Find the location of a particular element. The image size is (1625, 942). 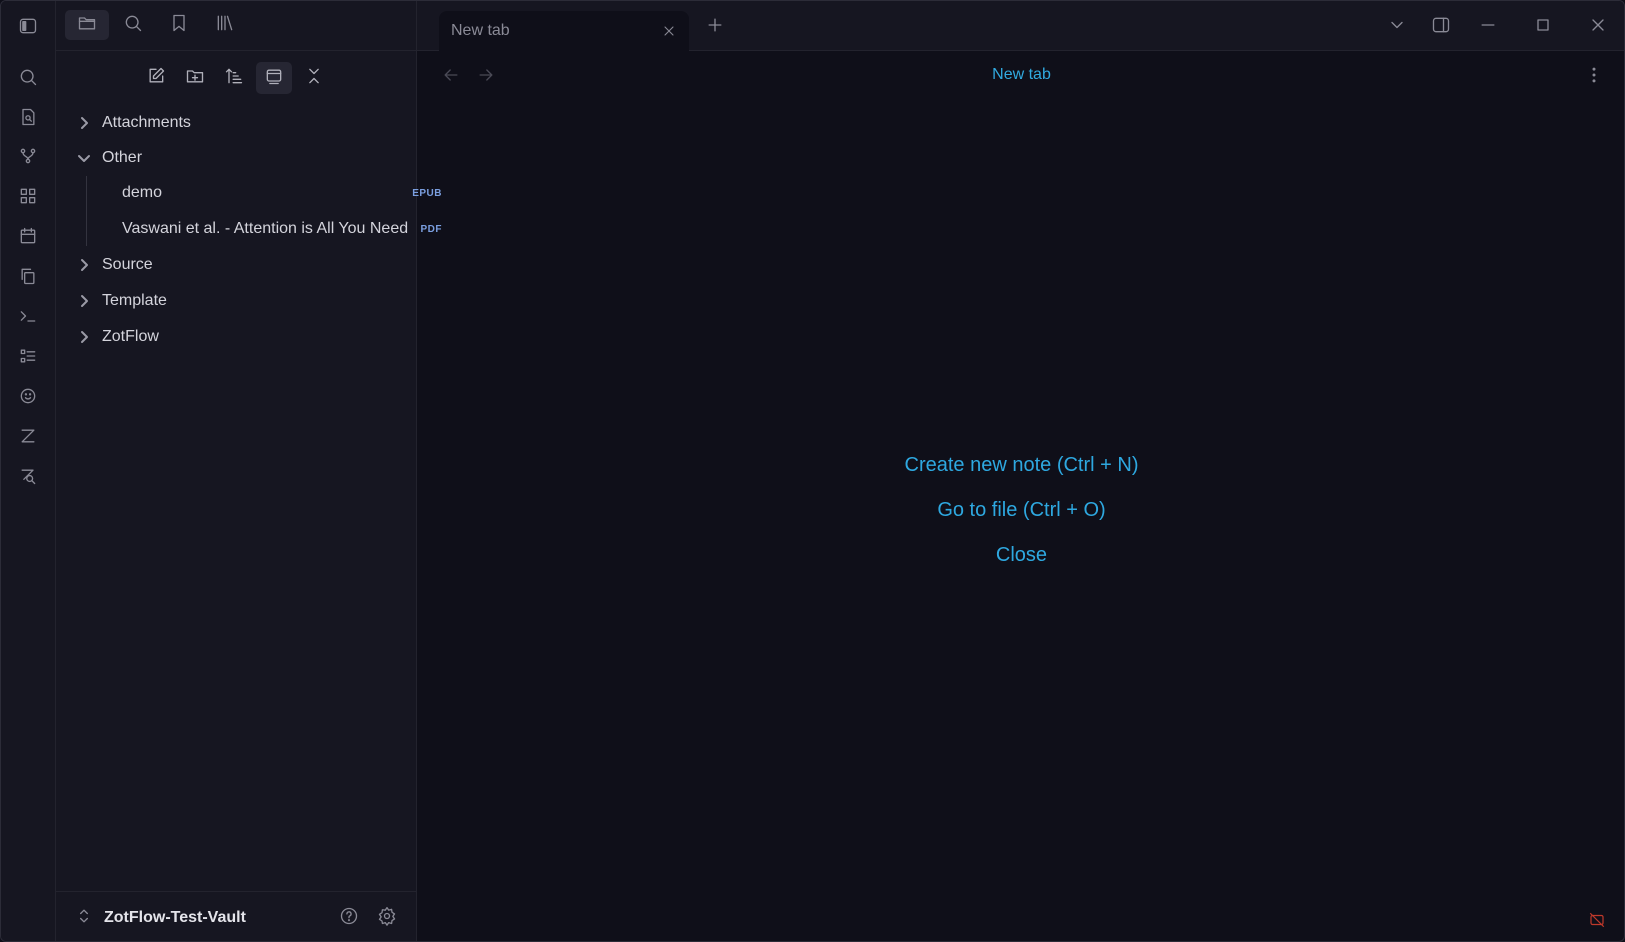

ribbon is located at coordinates (28, 471).